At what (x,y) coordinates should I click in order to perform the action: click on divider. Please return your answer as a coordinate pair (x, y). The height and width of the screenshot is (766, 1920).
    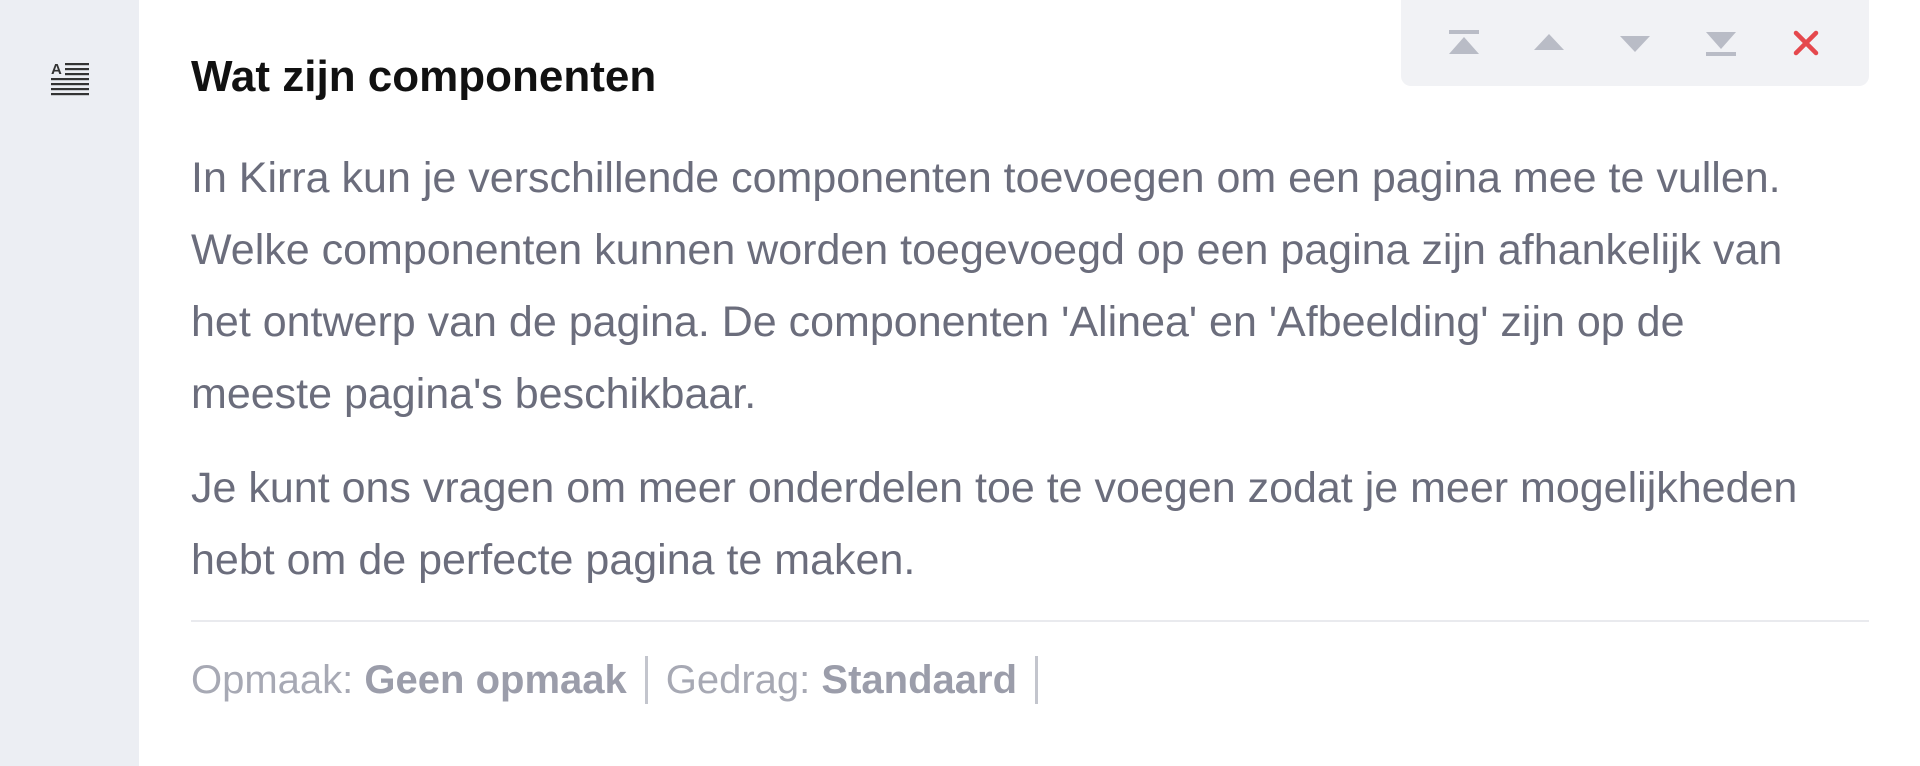
    Looking at the image, I should click on (1030, 621).